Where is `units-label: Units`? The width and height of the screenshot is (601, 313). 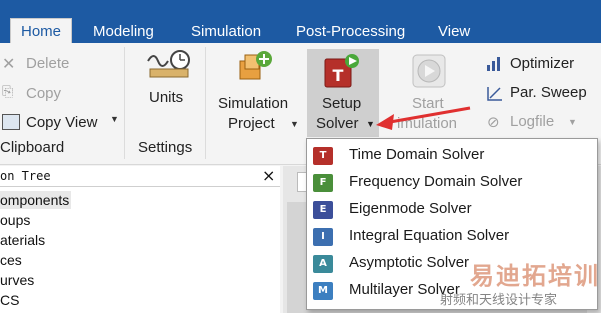 units-label: Units is located at coordinates (166, 97).